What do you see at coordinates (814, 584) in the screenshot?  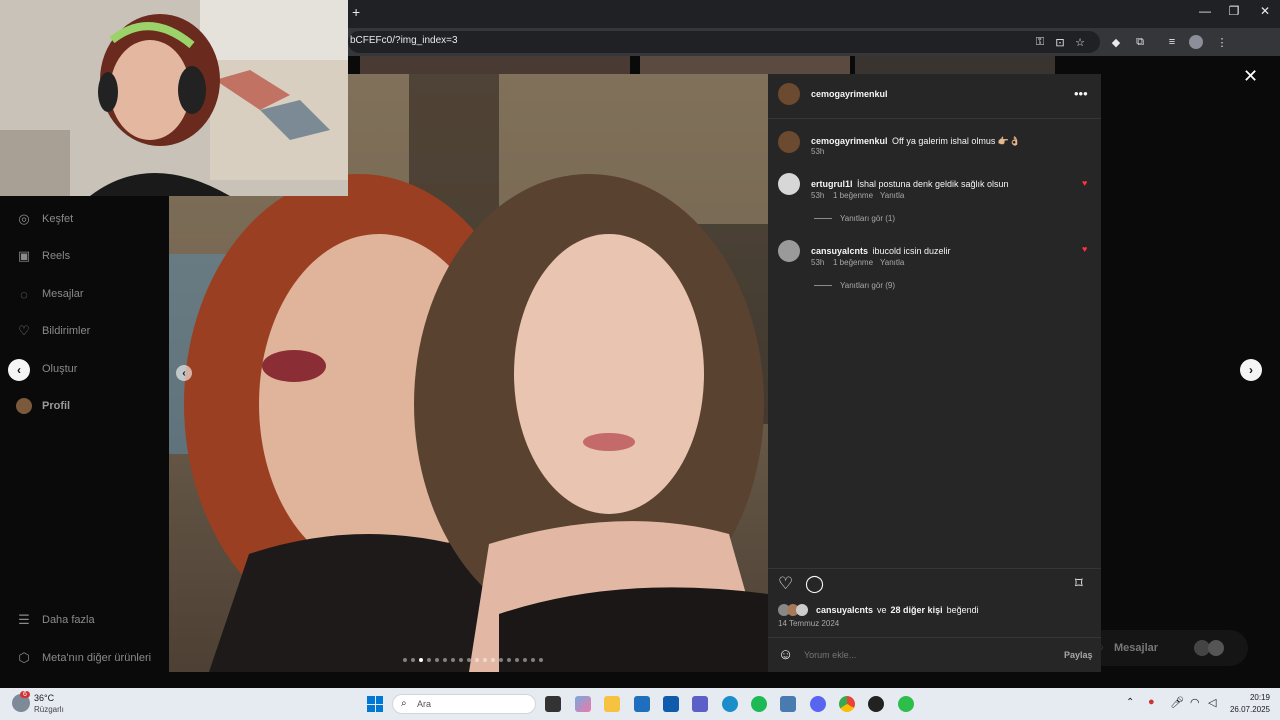 I see `comment-bubble-icon: ◯` at bounding box center [814, 584].